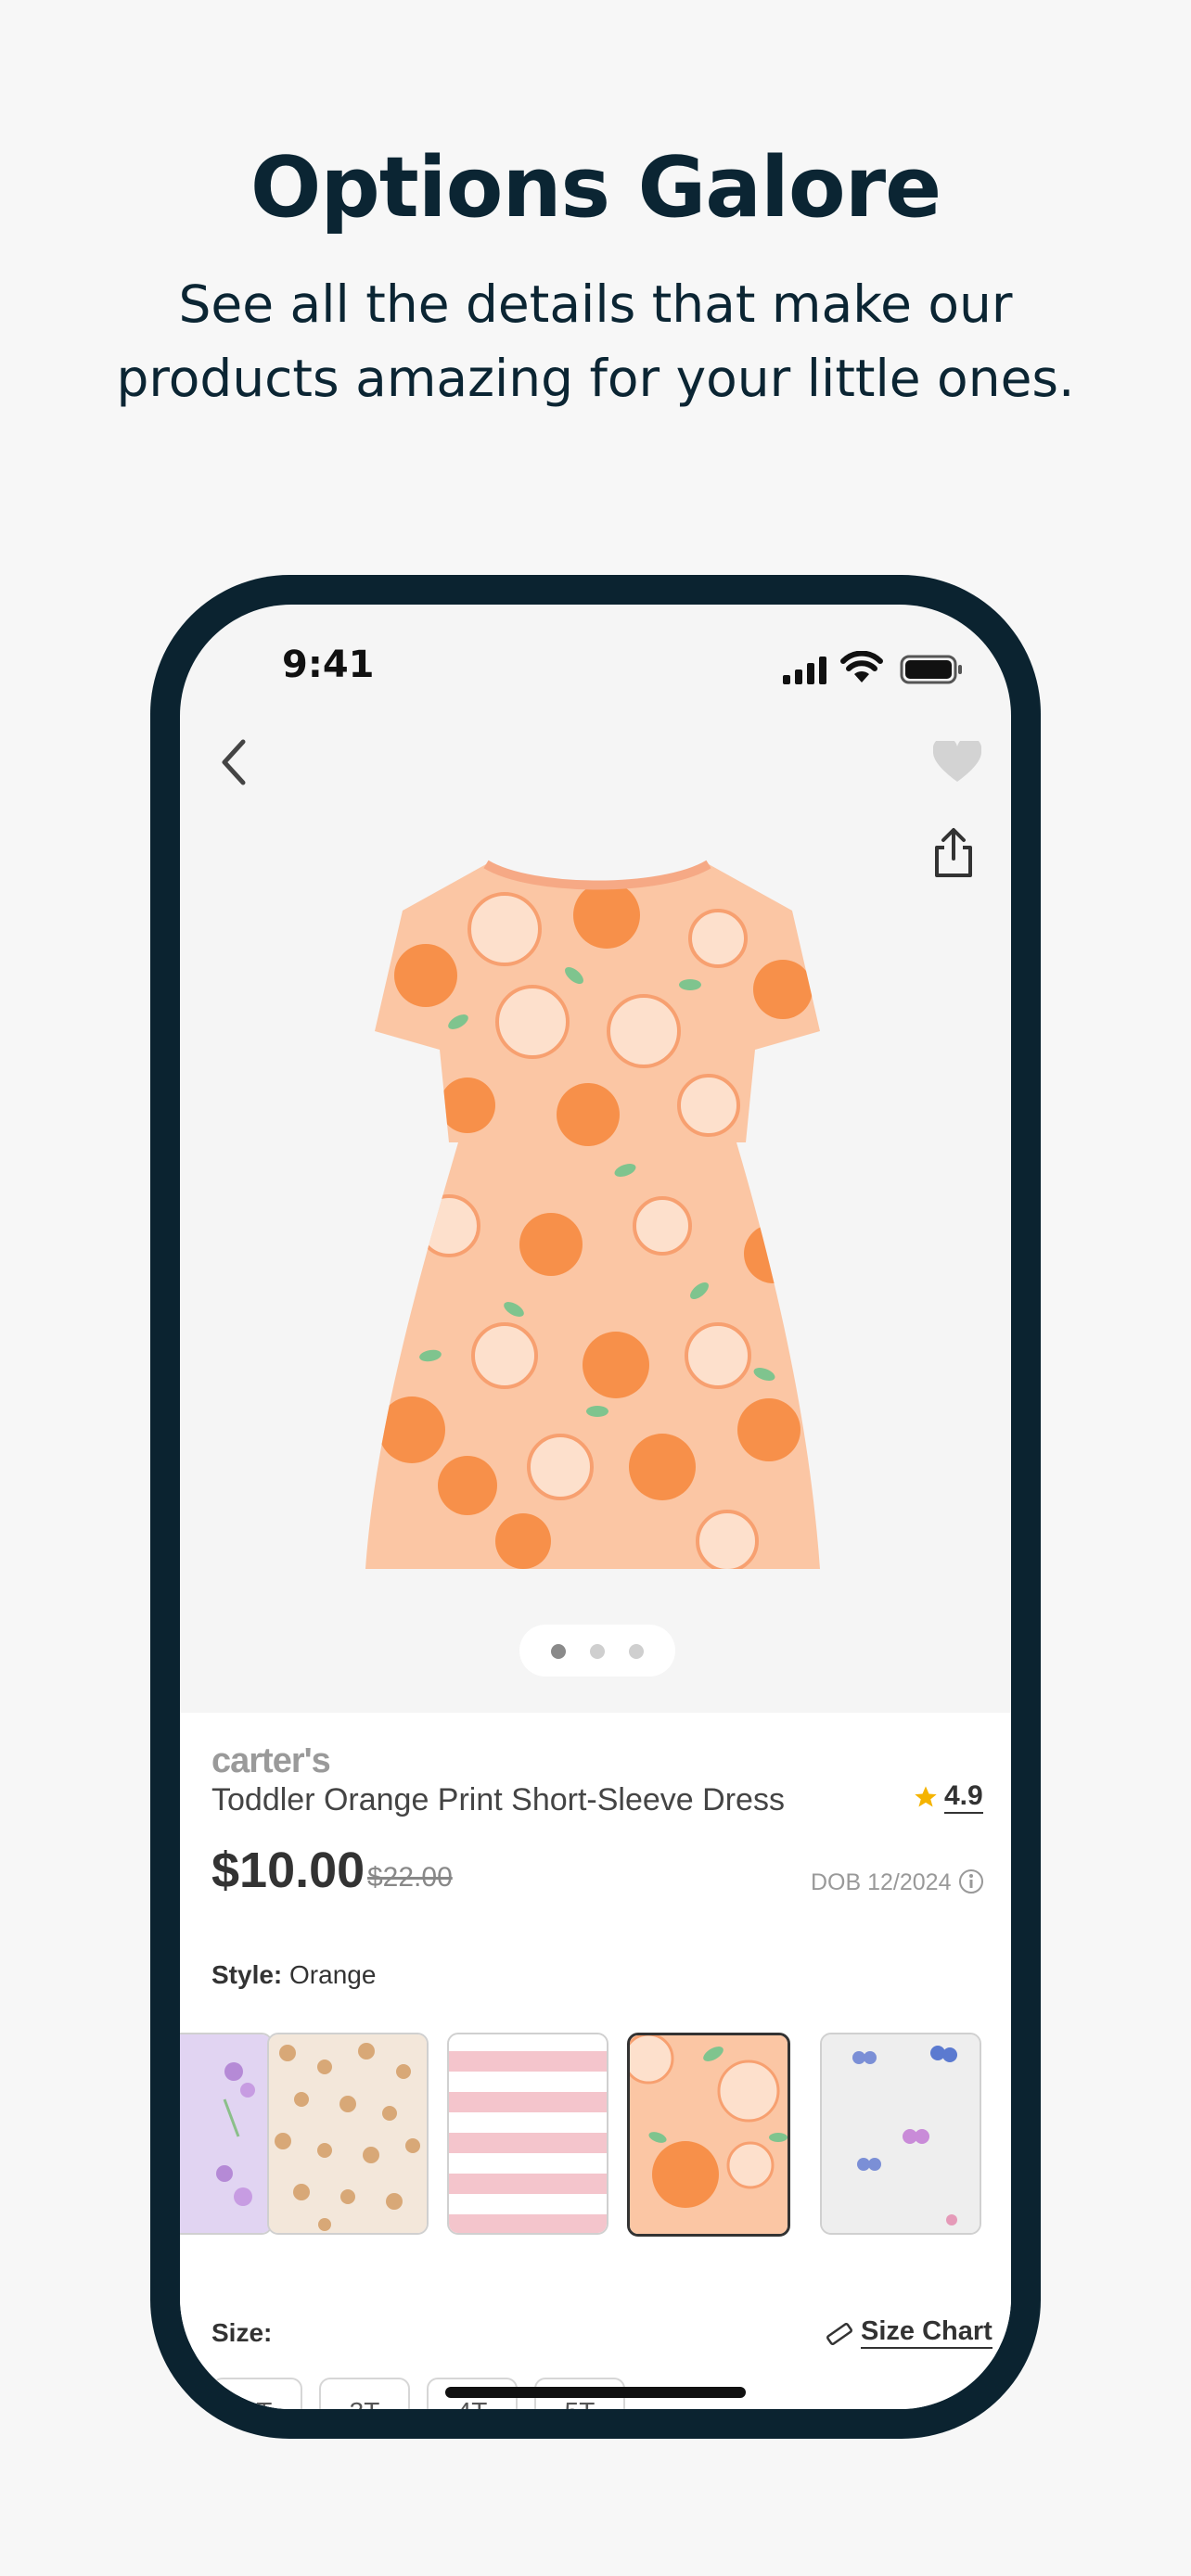 This screenshot has width=1191, height=2576. What do you see at coordinates (527, 2134) in the screenshot?
I see `swatch-pink-stripe` at bounding box center [527, 2134].